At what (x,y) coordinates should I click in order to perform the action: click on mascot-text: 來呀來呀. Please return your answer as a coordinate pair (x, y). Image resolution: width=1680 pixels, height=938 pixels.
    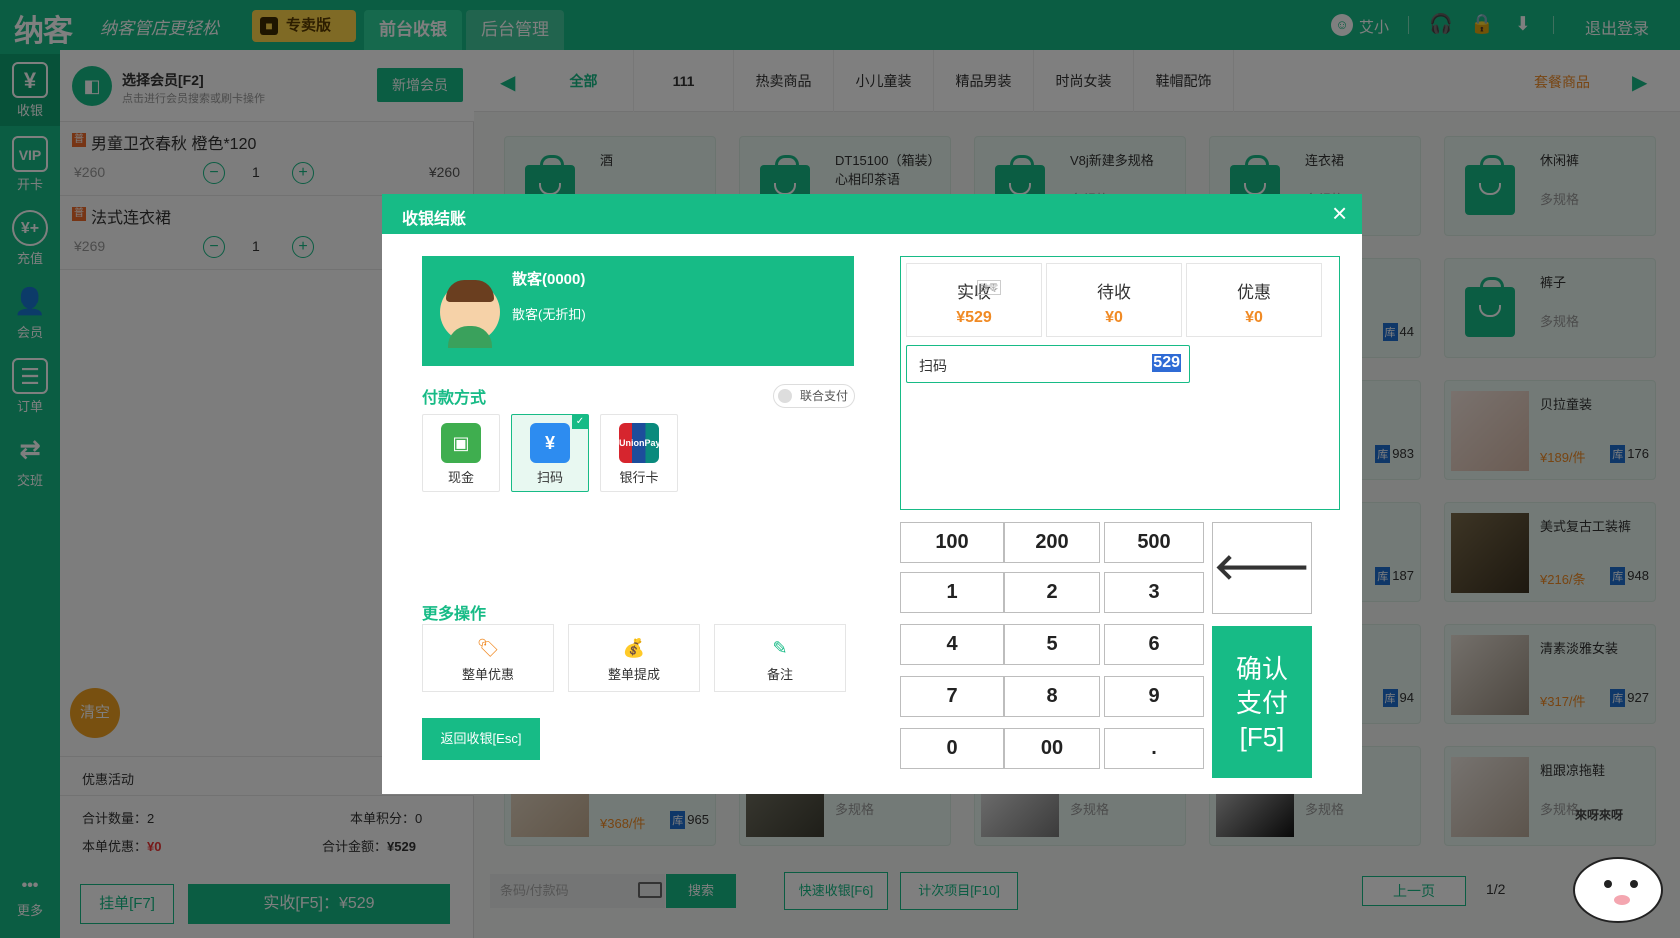
    Looking at the image, I should click on (1599, 815).